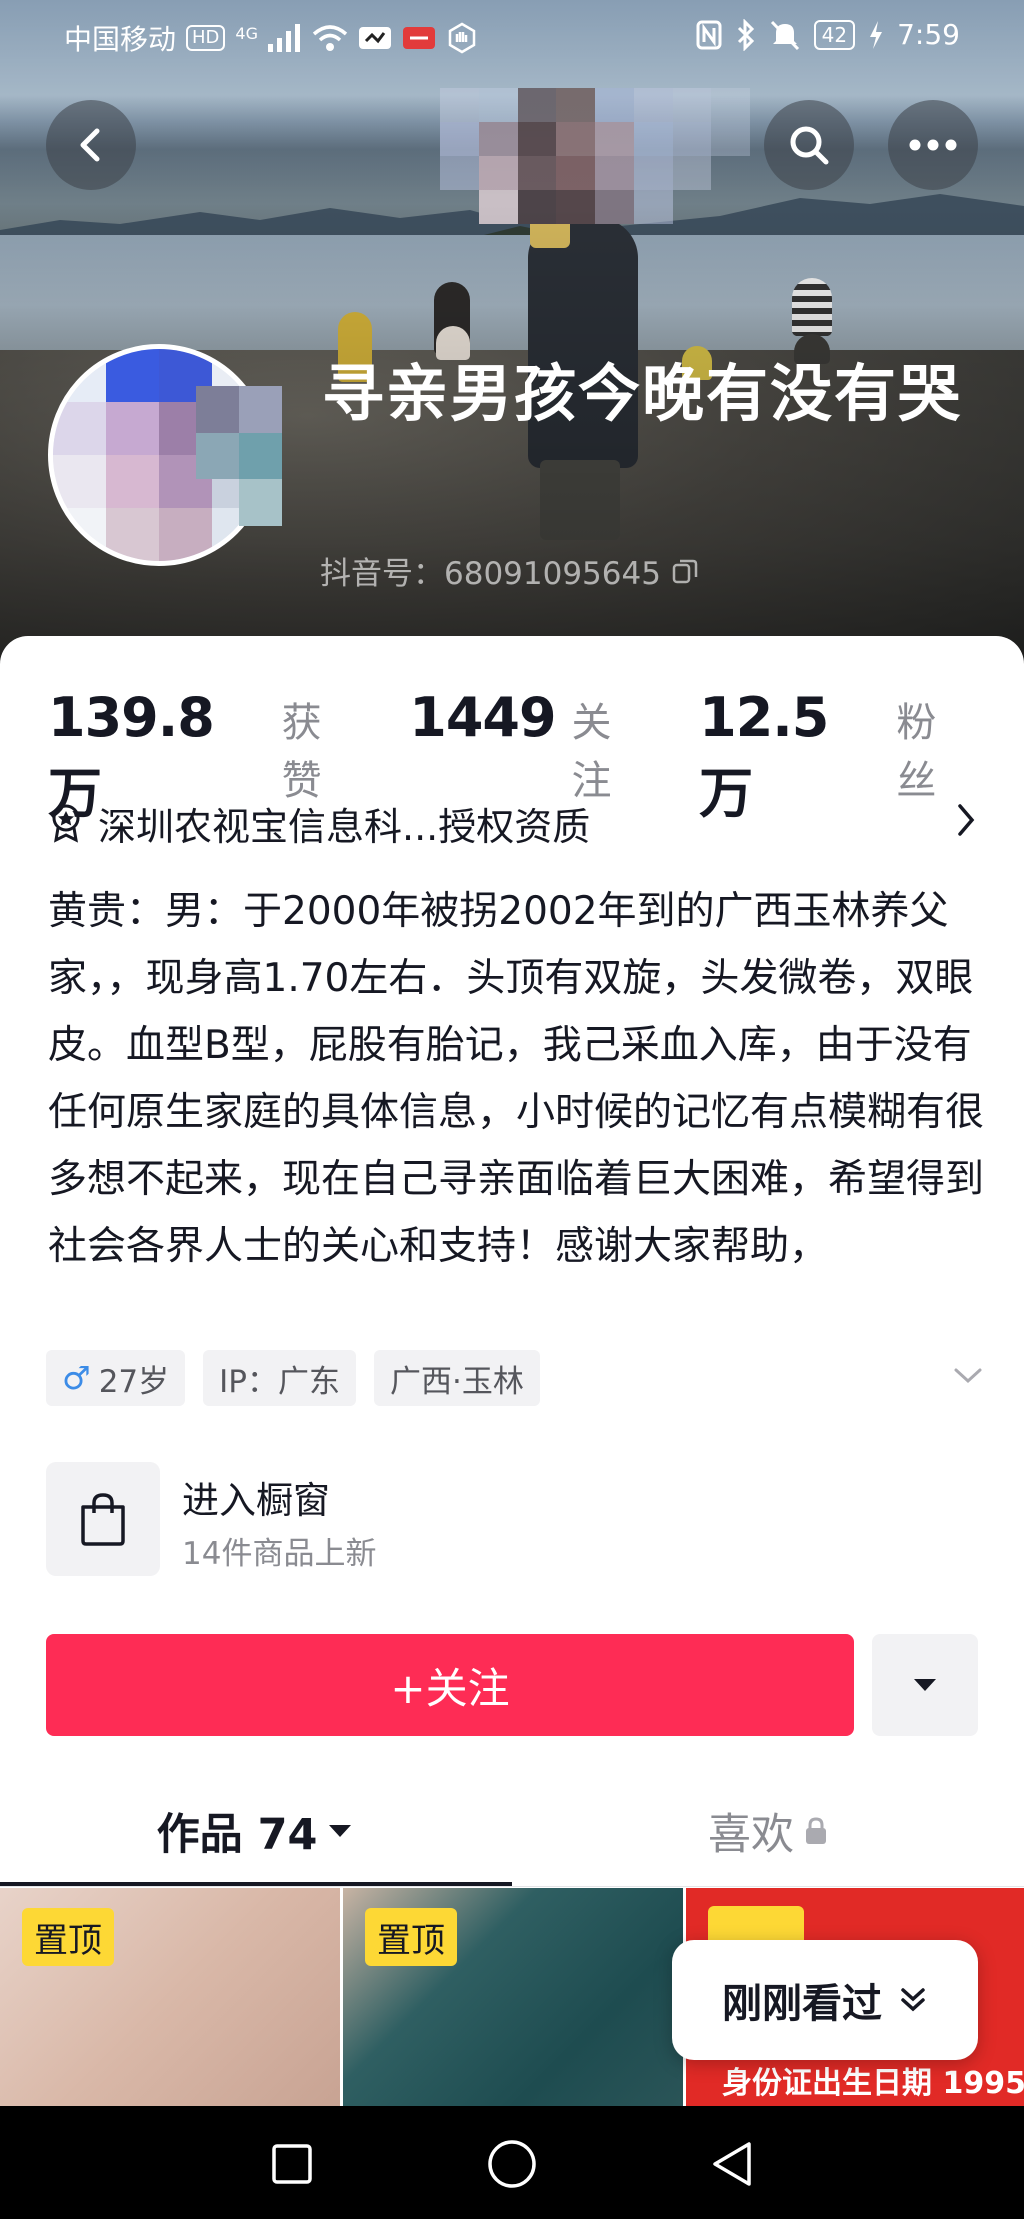 The width and height of the screenshot is (1024, 2219). What do you see at coordinates (816, 1830) in the screenshot?
I see `lock-icon` at bounding box center [816, 1830].